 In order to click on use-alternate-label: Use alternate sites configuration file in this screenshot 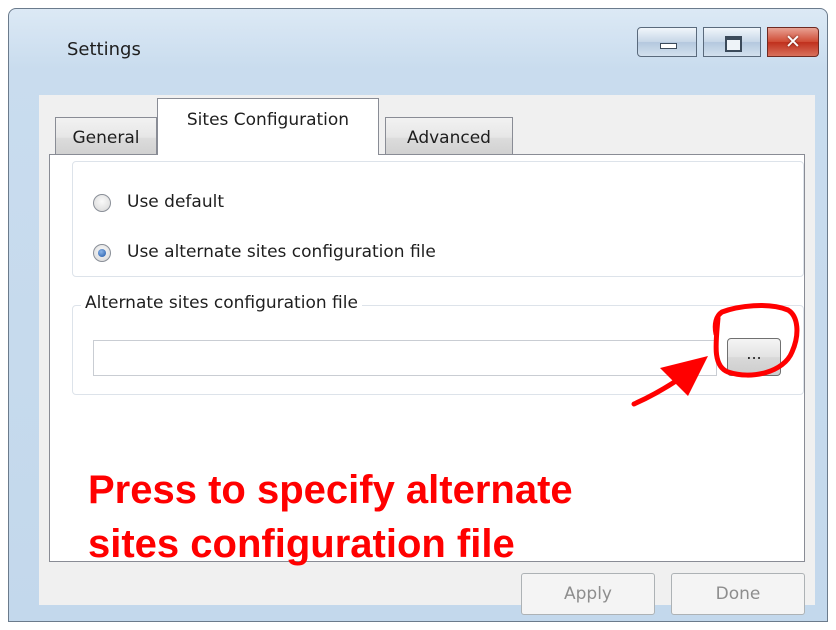, I will do `click(281, 252)`.